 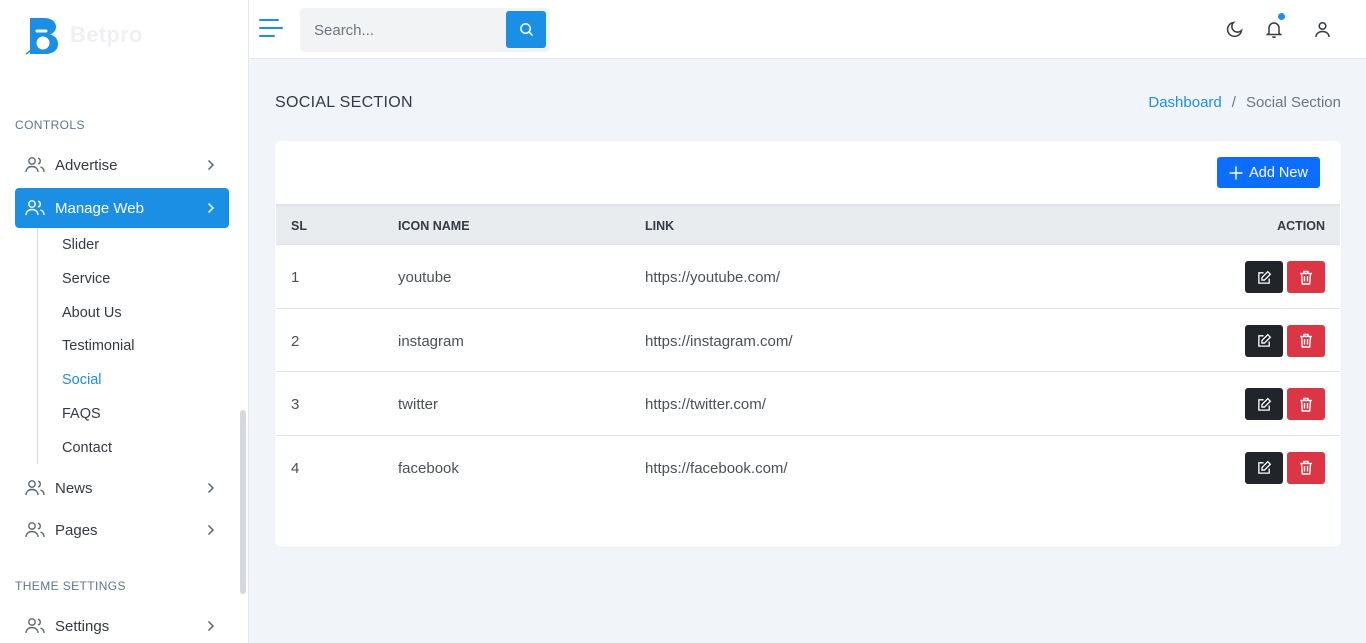 What do you see at coordinates (122, 530) in the screenshot?
I see `sidebar-item-pages: Pages` at bounding box center [122, 530].